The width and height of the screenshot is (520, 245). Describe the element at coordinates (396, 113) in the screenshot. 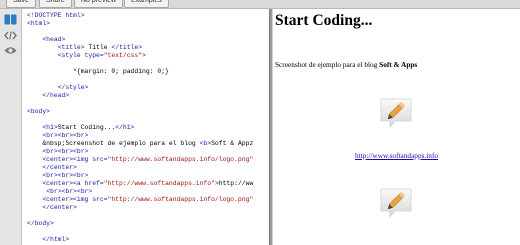

I see `pencil-note-icon` at that location.